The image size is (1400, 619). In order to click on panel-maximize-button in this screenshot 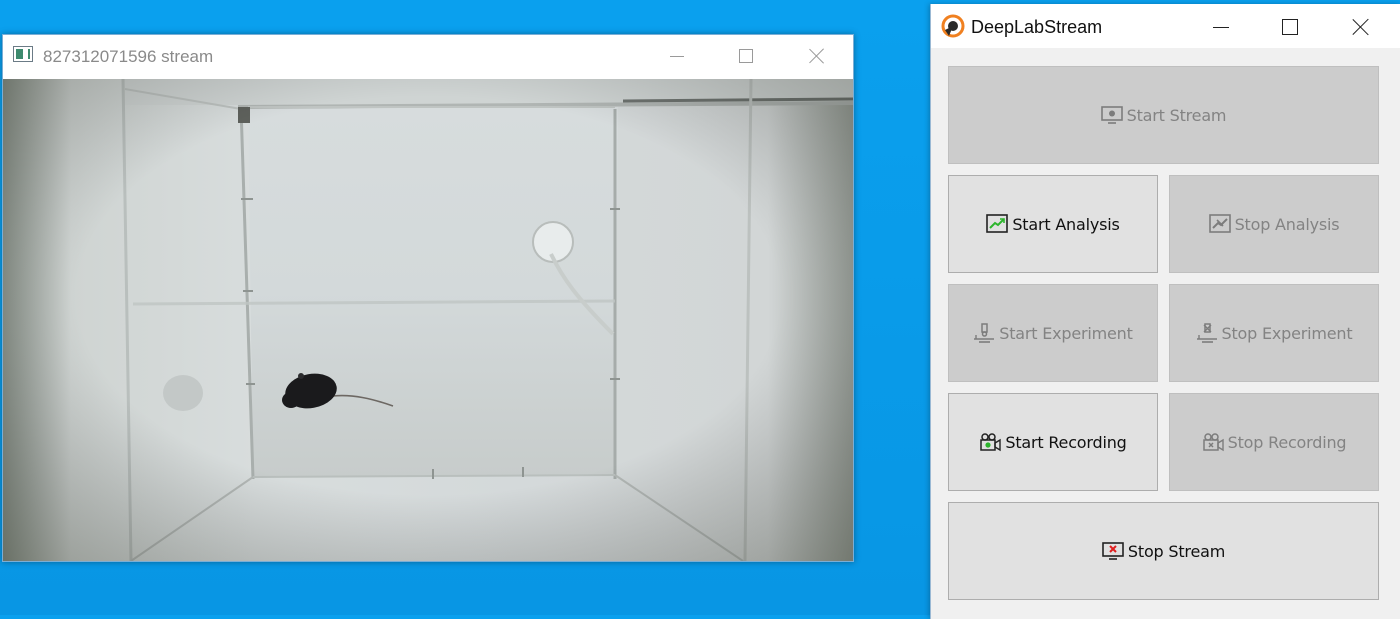, I will do `click(1290, 27)`.